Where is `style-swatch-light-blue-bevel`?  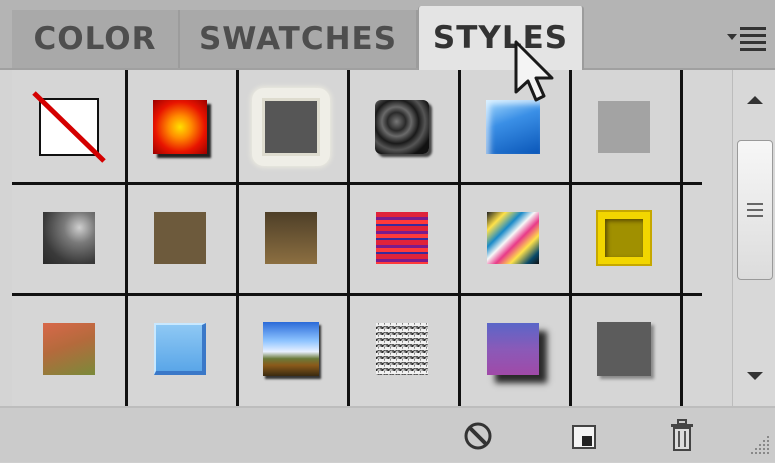 style-swatch-light-blue-bevel is located at coordinates (180, 349).